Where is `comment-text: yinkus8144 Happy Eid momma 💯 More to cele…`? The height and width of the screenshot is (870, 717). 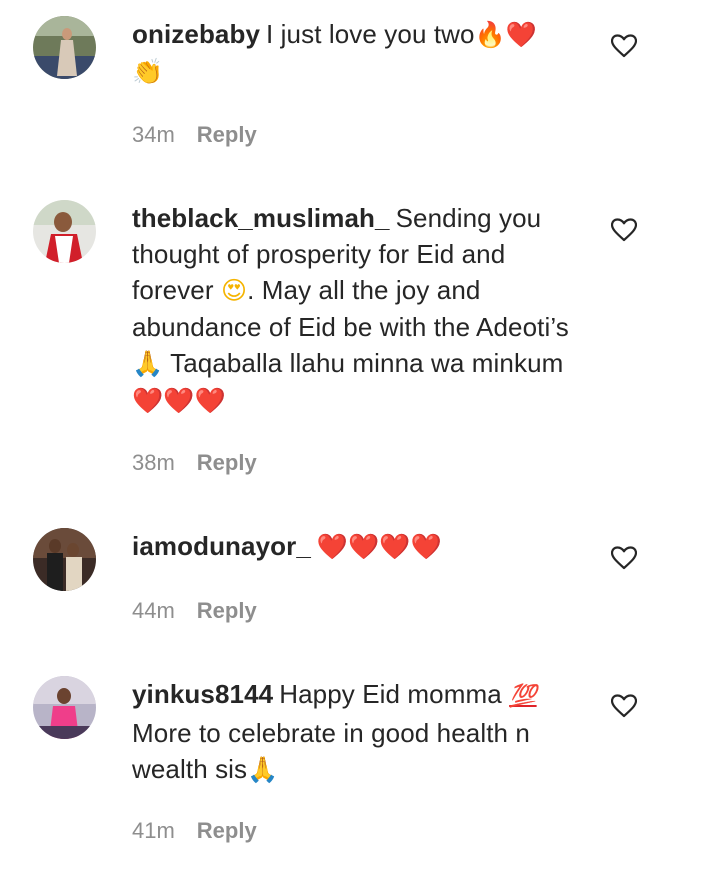
comment-text: yinkus8144 Happy Eid momma 💯 More to cele… is located at coordinates (352, 732).